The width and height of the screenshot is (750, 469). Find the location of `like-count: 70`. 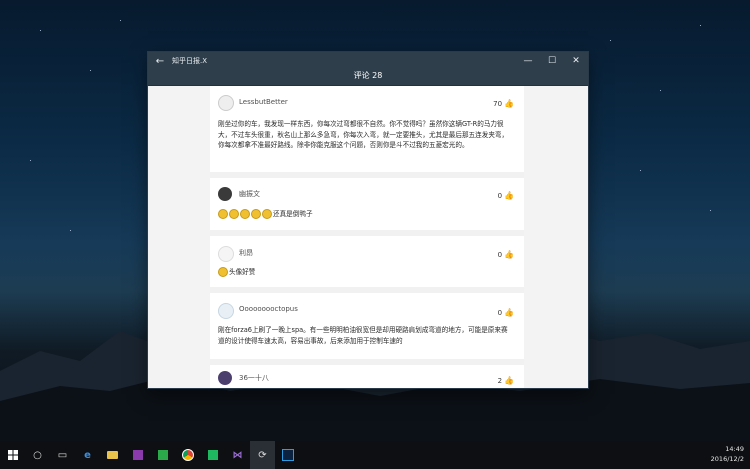

like-count: 70 is located at coordinates (498, 103).